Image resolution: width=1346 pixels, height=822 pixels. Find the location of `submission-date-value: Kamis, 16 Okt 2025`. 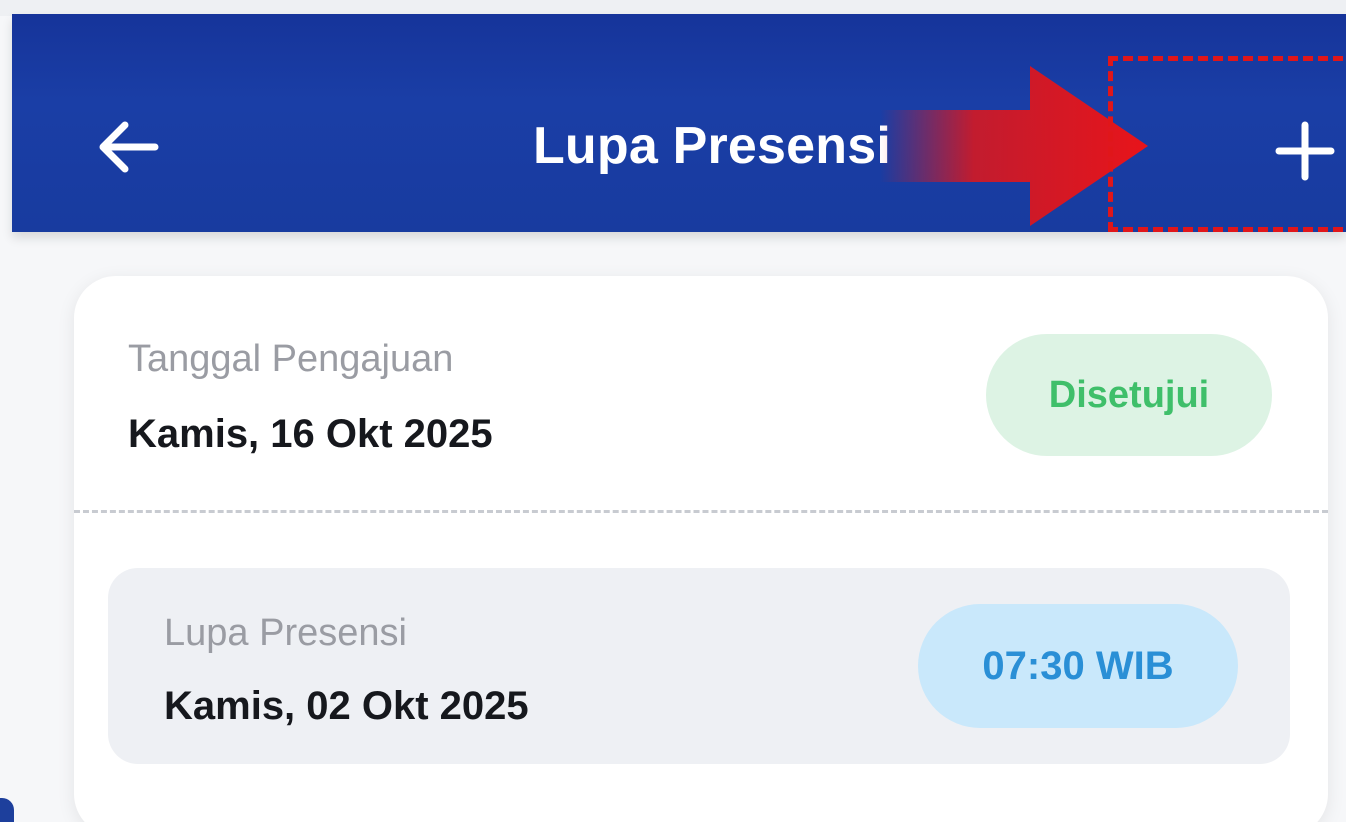

submission-date-value: Kamis, 16 Okt 2025 is located at coordinates (310, 434).